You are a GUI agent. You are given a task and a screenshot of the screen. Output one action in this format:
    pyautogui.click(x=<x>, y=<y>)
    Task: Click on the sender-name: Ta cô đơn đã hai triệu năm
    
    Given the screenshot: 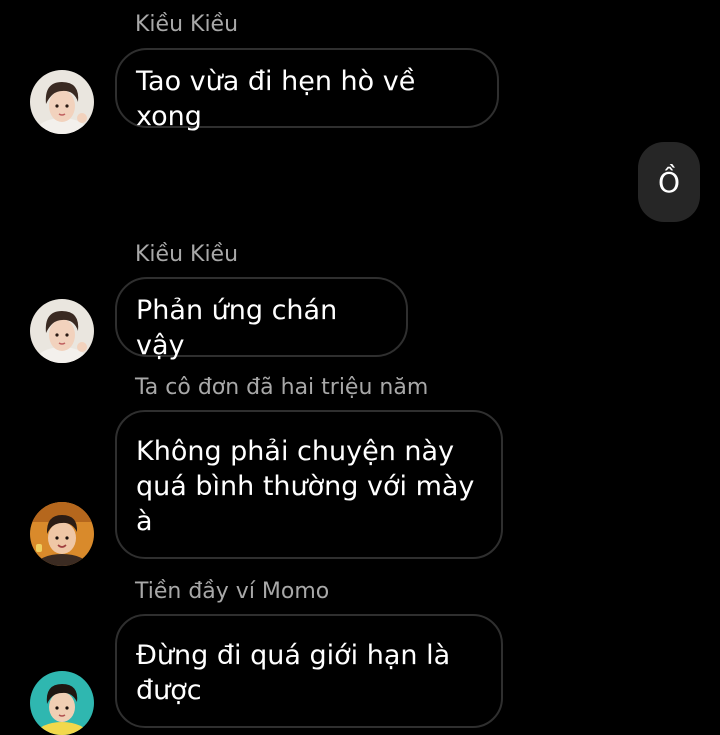 What is the action you would take?
    pyautogui.click(x=282, y=387)
    